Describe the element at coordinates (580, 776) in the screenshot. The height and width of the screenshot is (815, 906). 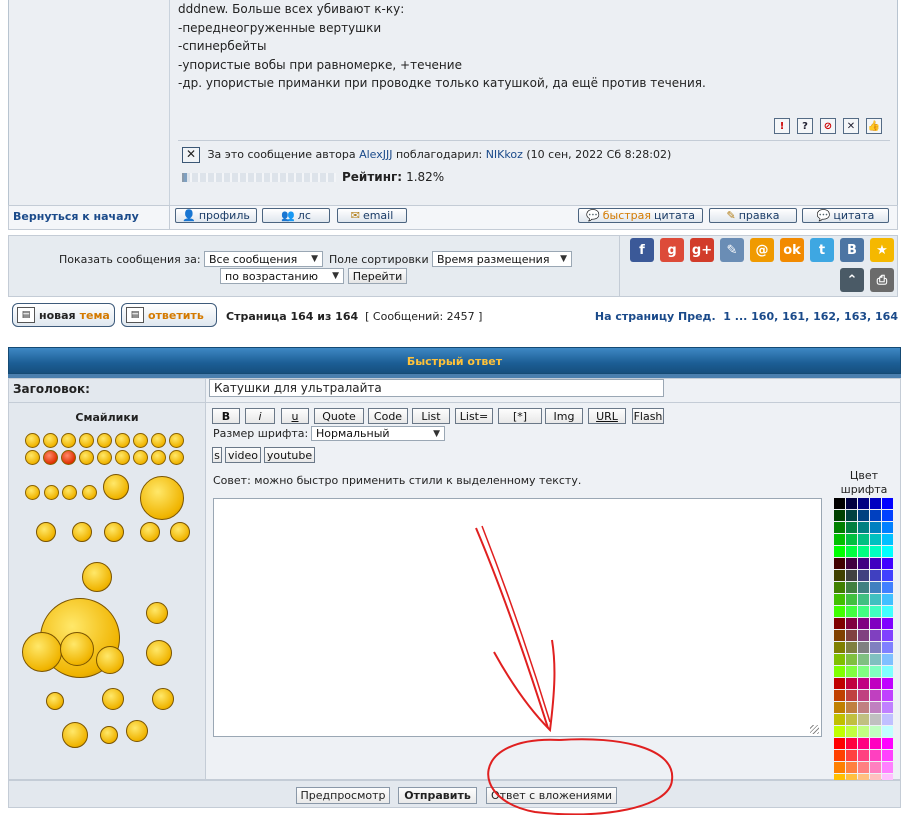
I see `annotation-circle` at that location.